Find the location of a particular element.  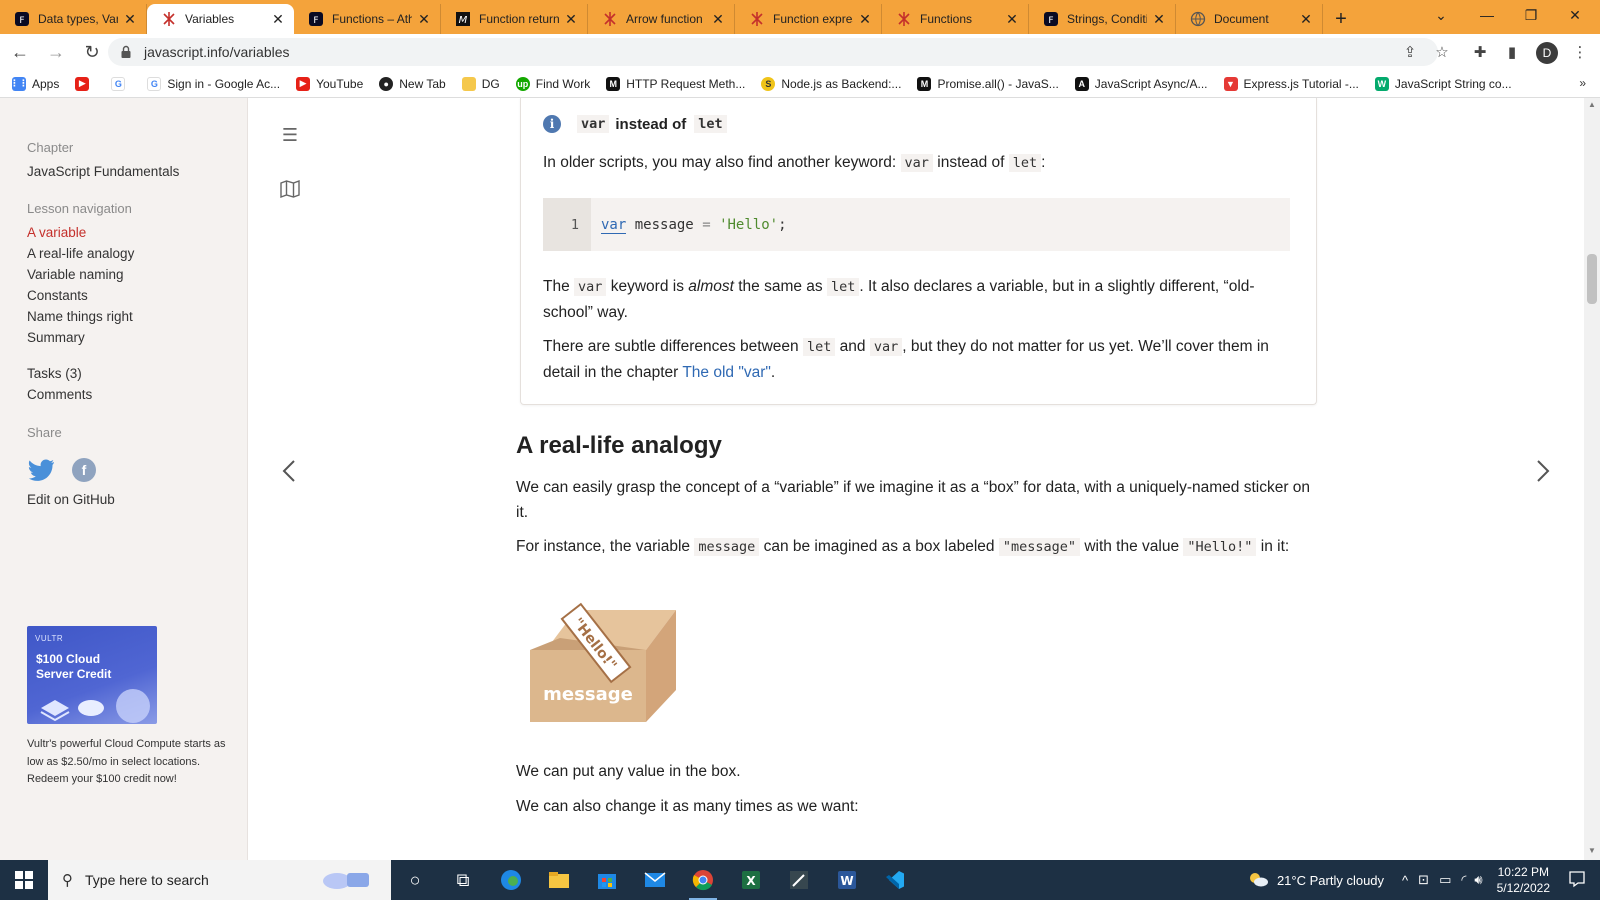

excel-icon: X is located at coordinates (751, 880).